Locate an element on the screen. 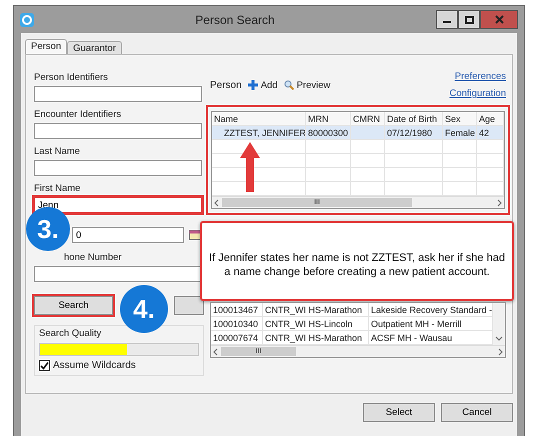  table-cell: 100013467 is located at coordinates (237, 309).